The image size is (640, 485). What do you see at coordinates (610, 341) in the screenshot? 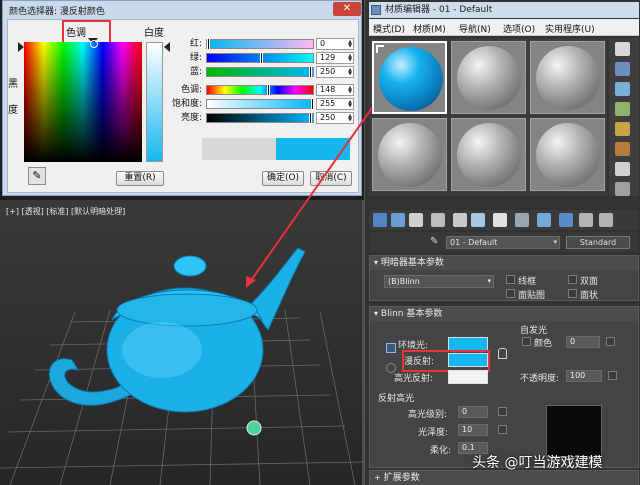
I see `self-illum-map-button` at bounding box center [610, 341].